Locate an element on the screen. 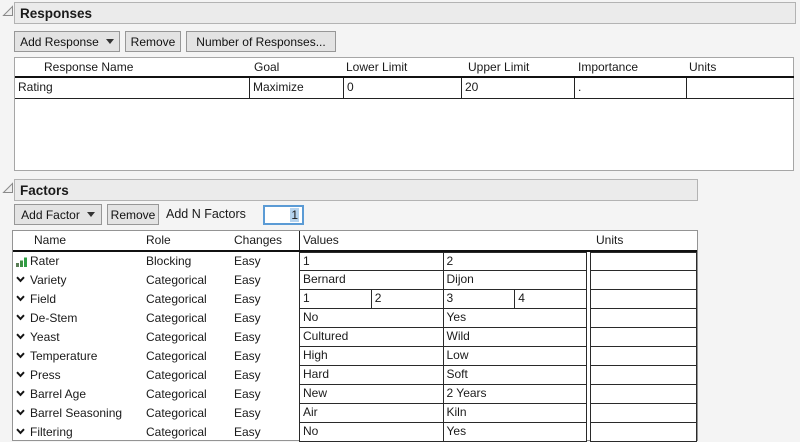 The width and height of the screenshot is (800, 442). factor-value-cell: Cultured is located at coordinates (371, 337).